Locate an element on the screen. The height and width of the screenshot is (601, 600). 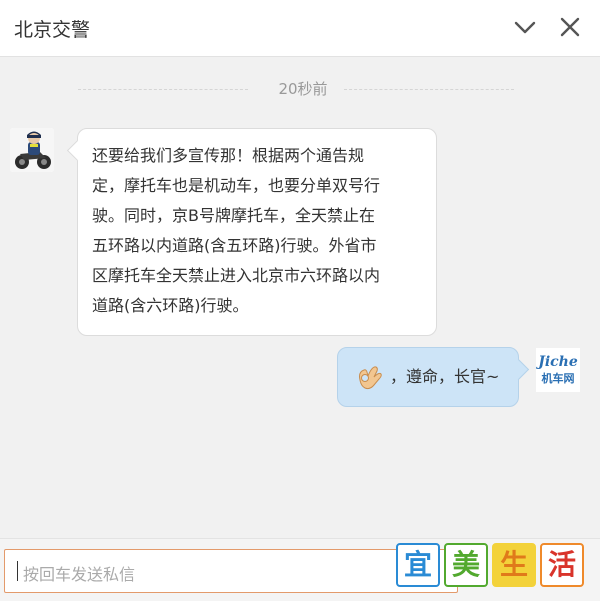
message-timestamp: 20秒前 is located at coordinates (303, 89).